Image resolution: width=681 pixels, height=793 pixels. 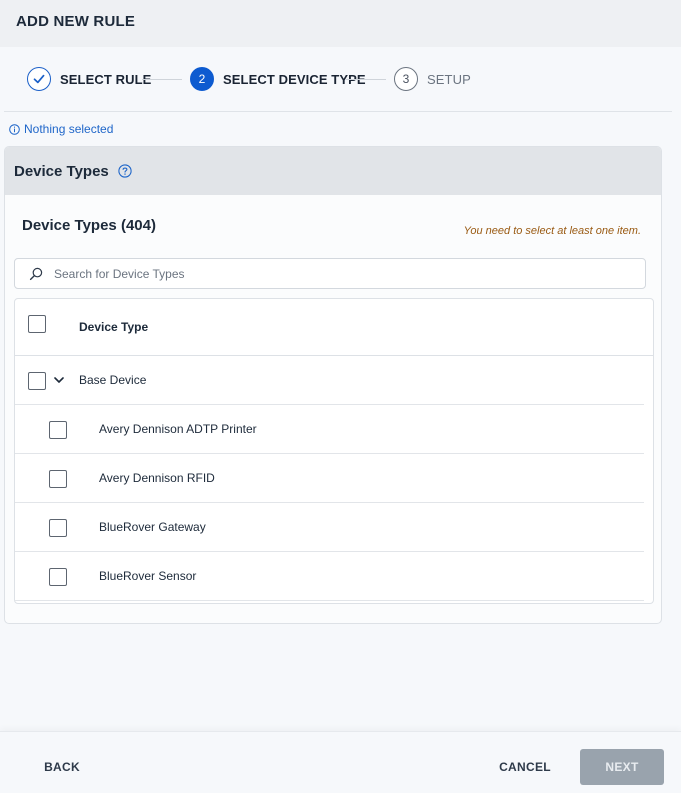 What do you see at coordinates (61, 171) in the screenshot?
I see `panel-title: Device Types` at bounding box center [61, 171].